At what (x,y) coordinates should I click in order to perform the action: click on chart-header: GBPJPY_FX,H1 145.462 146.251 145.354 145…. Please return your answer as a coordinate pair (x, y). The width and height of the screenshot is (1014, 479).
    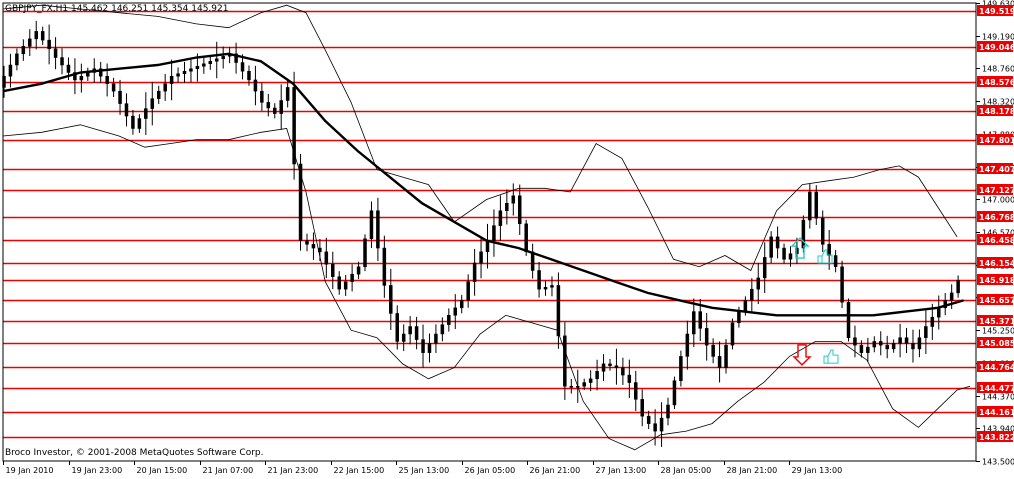
    Looking at the image, I should click on (117, 9).